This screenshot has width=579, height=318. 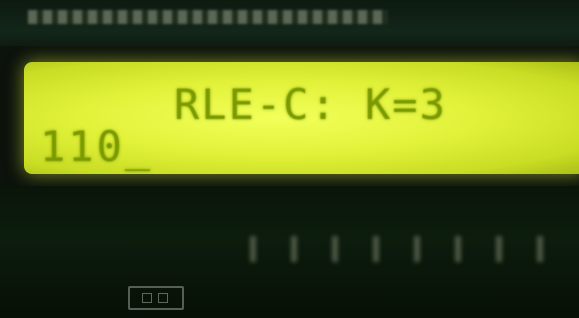 I want to click on connector-icon, so click(x=156, y=298).